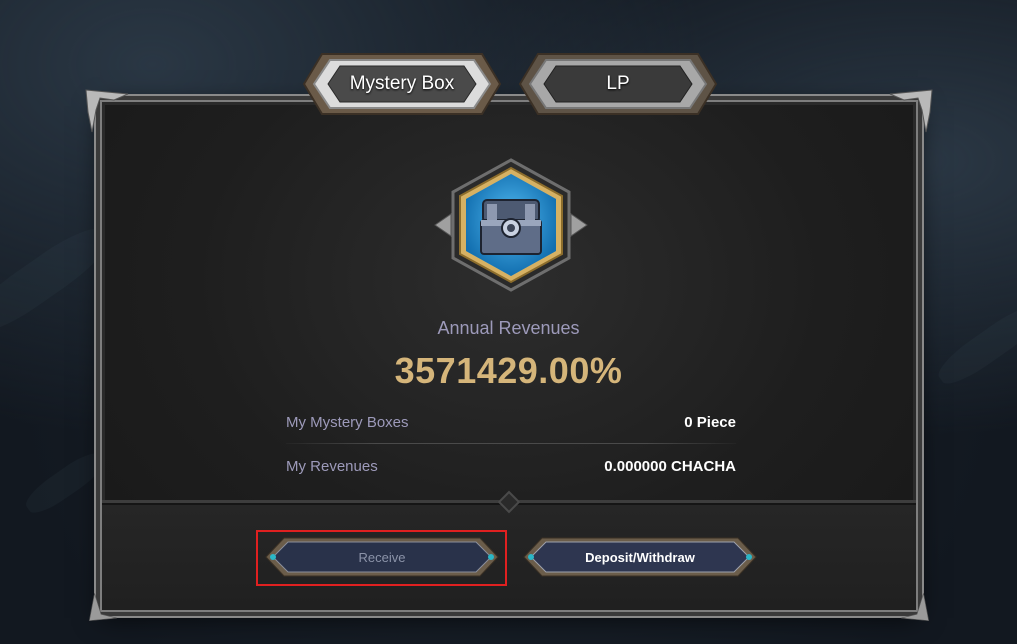  I want to click on stat-row-revenues: My Revenues 0.000000 CHACHA, so click(511, 466).